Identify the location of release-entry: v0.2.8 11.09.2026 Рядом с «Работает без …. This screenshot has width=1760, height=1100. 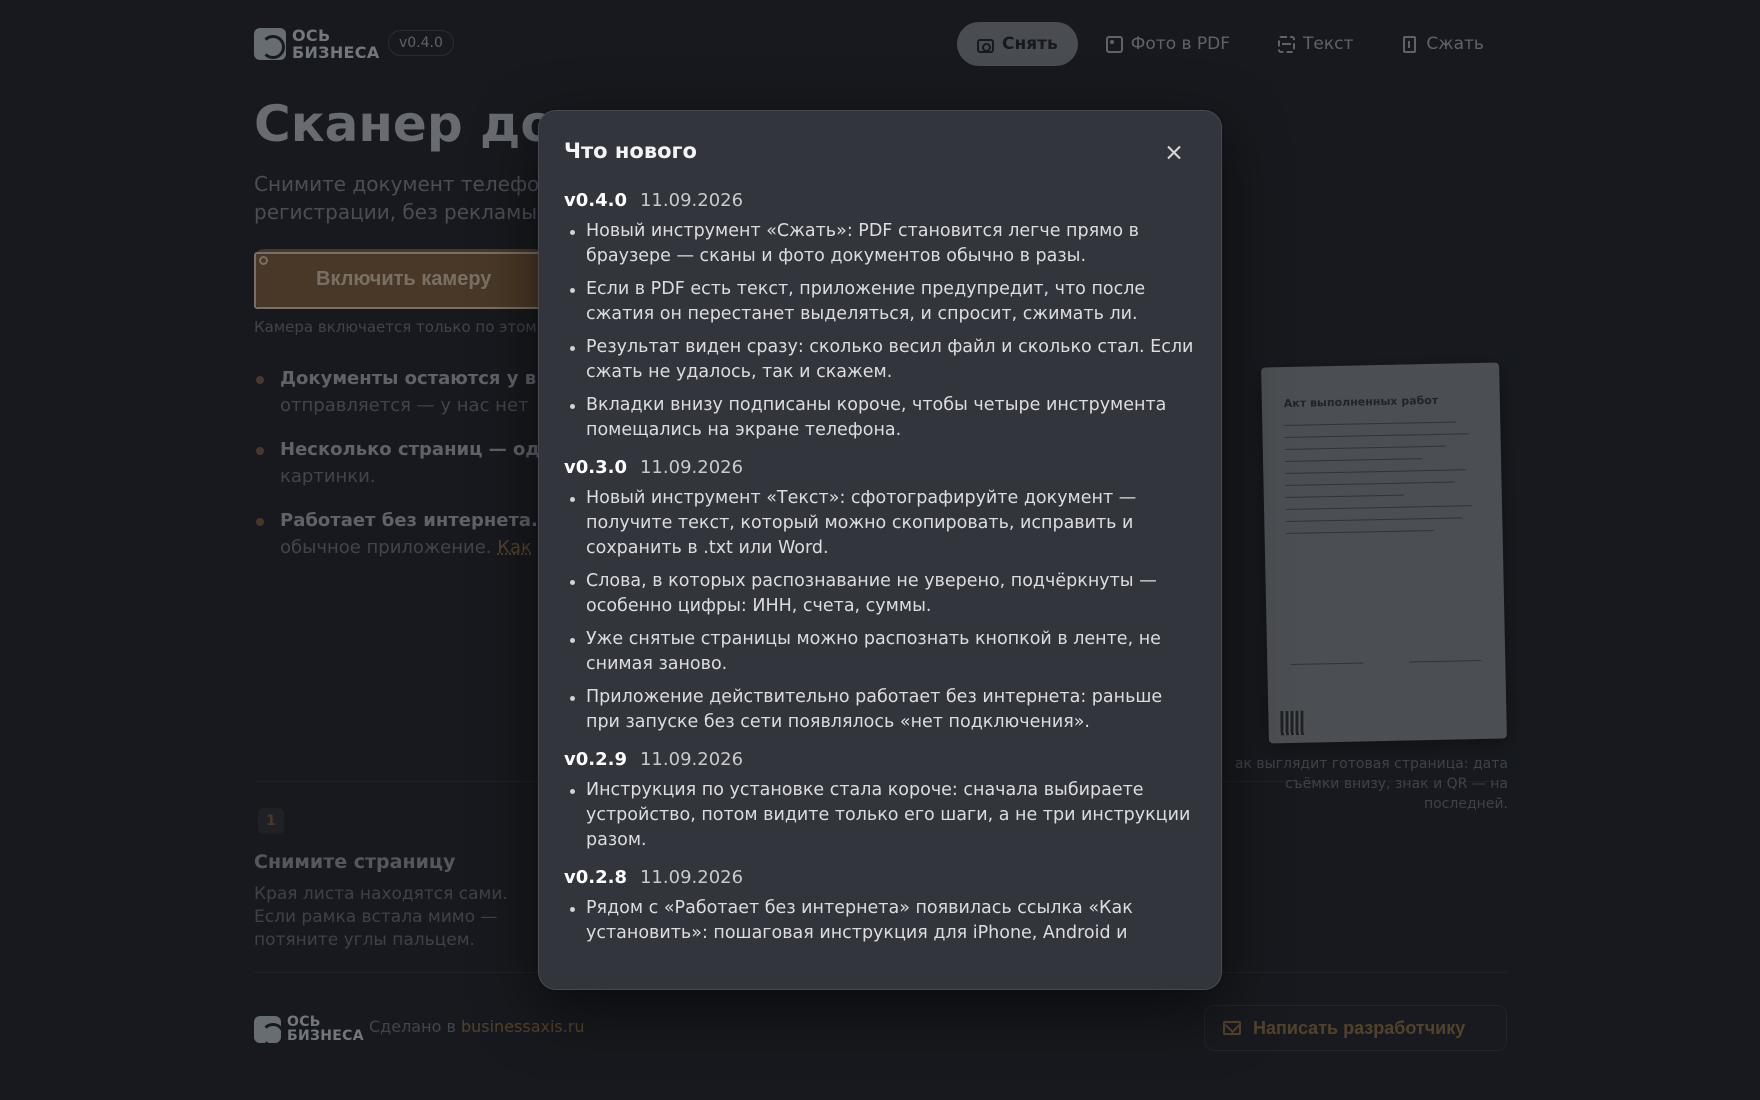
(882, 906).